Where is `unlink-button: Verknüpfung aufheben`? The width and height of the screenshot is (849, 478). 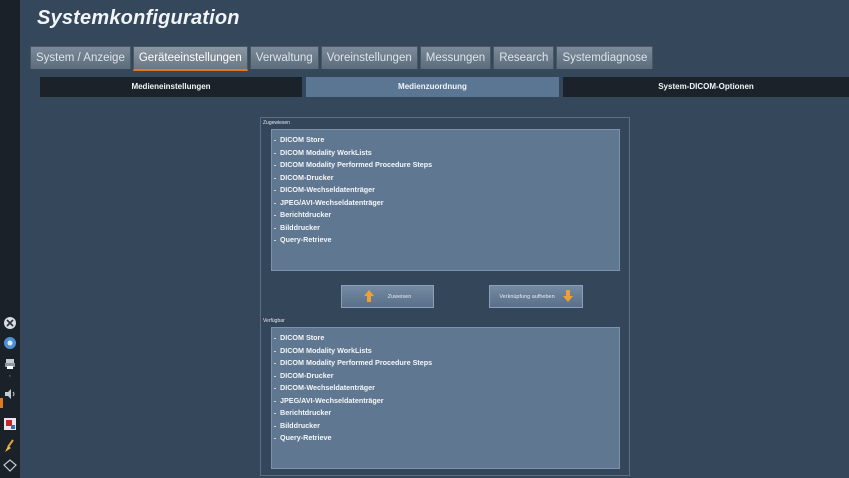 unlink-button: Verknüpfung aufheben is located at coordinates (536, 296).